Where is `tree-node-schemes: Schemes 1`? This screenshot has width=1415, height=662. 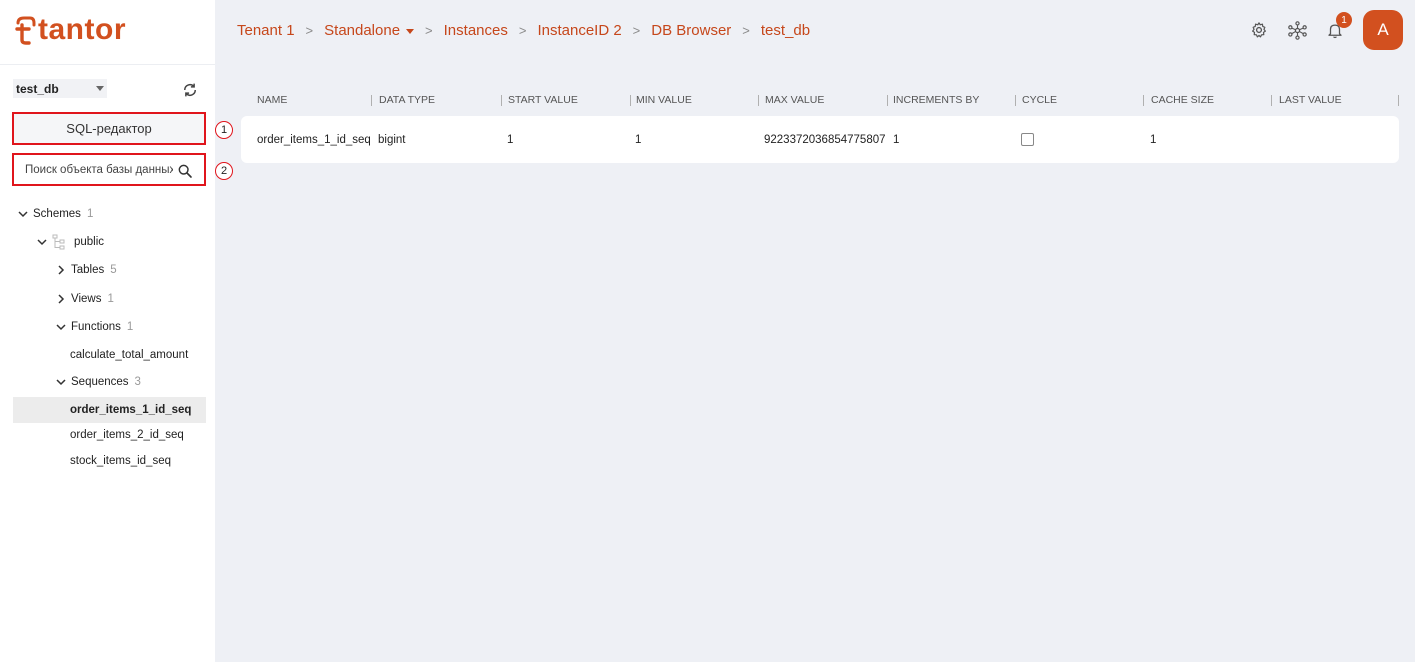
tree-node-schemes: Schemes 1 is located at coordinates (55, 214).